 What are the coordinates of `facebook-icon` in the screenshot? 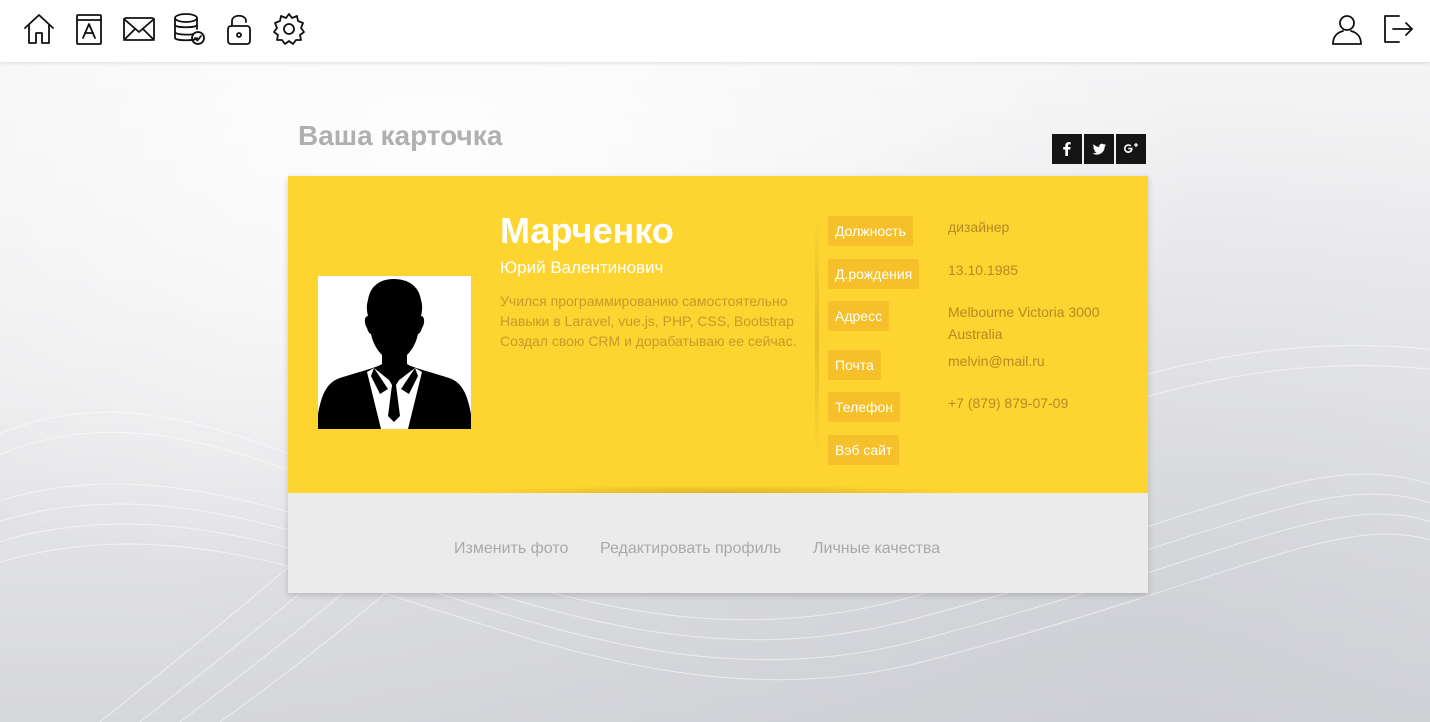 It's located at (1067, 149).